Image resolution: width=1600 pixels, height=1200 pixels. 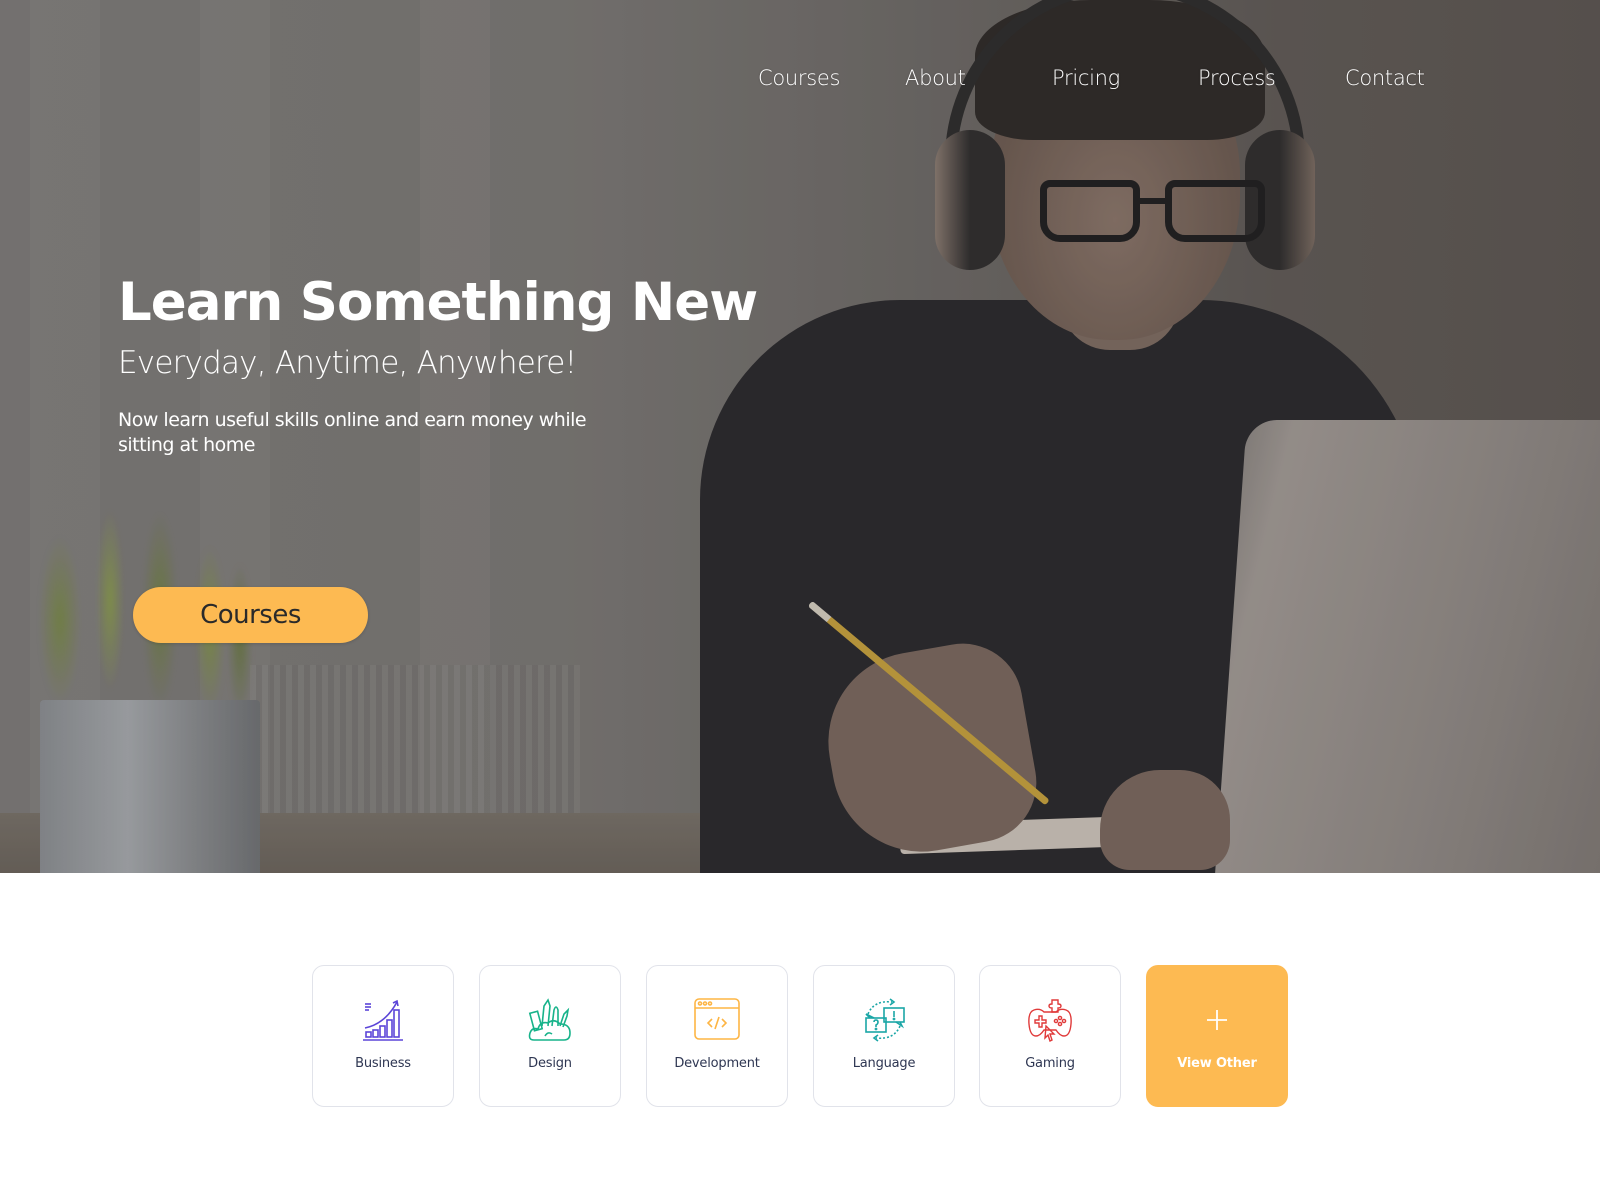 I want to click on category-card-business: Business, so click(x=383, y=1036).